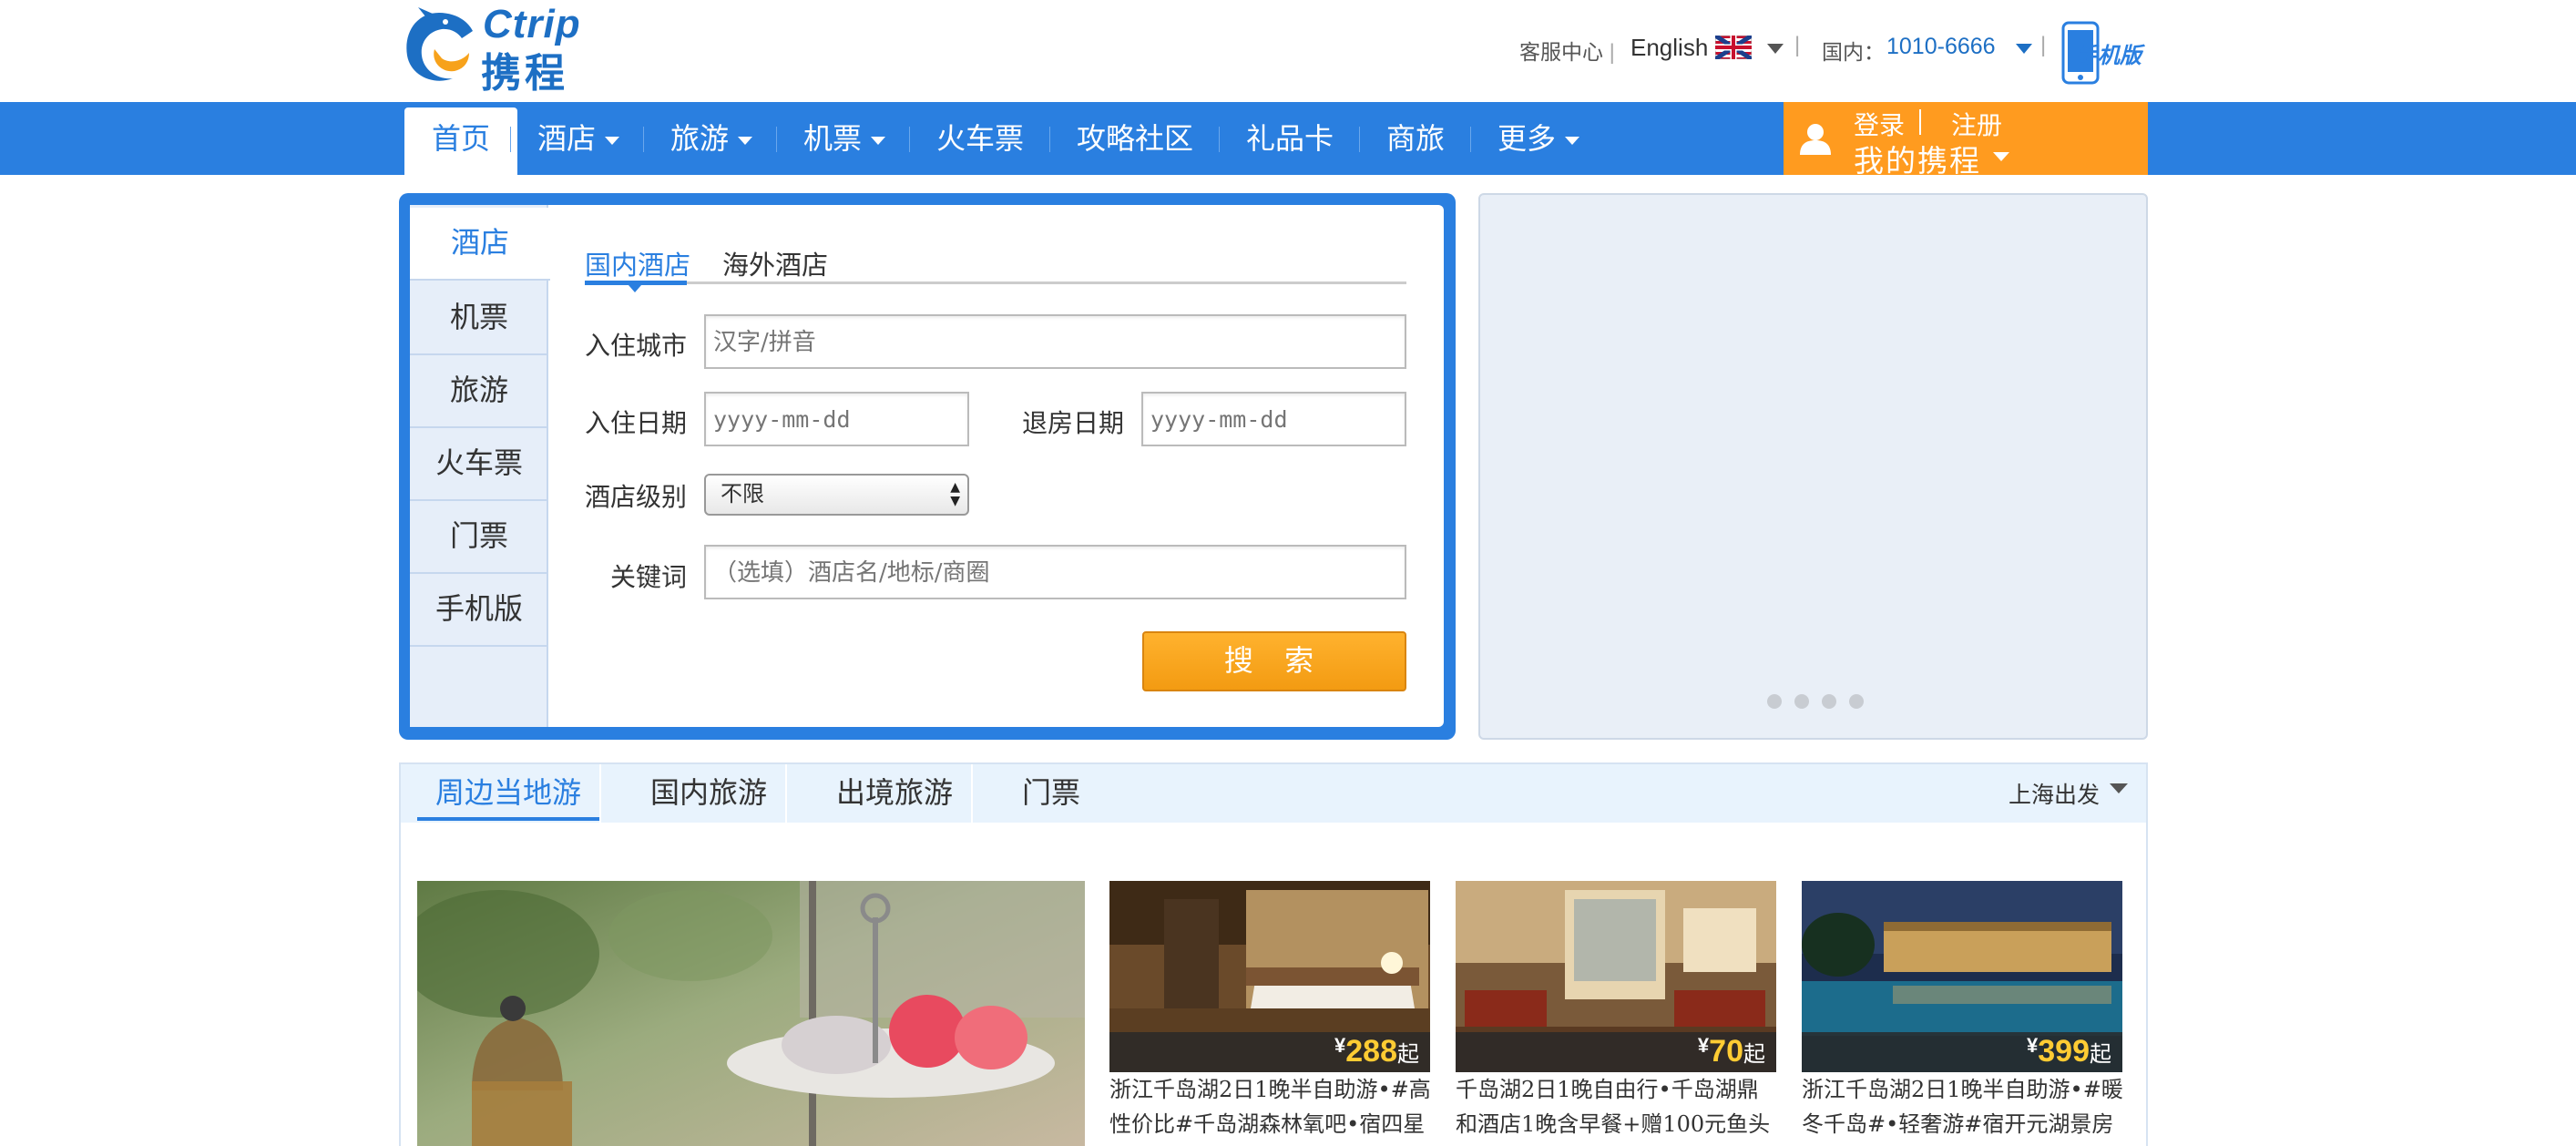 Image resolution: width=2576 pixels, height=1146 pixels. Describe the element at coordinates (1607, 1089) in the screenshot. I see `tour-card-title-line: 千岛湖2日1晚自由行•千岛湖鼎` at that location.